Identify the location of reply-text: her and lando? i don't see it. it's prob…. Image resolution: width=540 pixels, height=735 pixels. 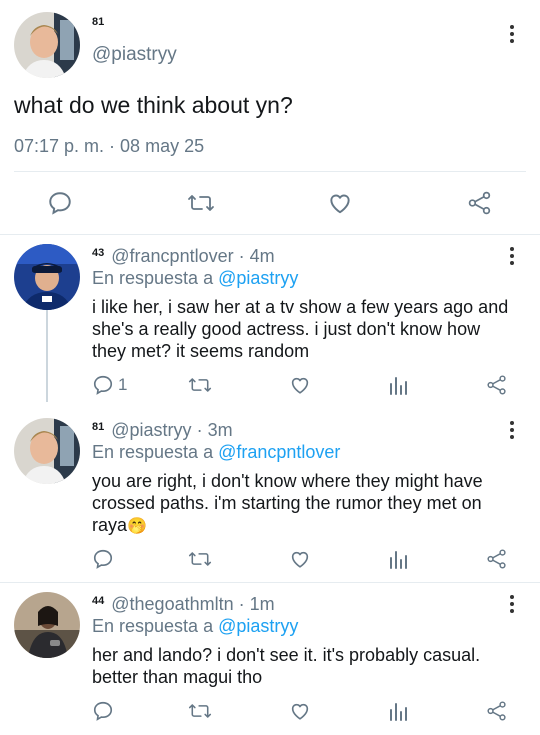
(312, 666).